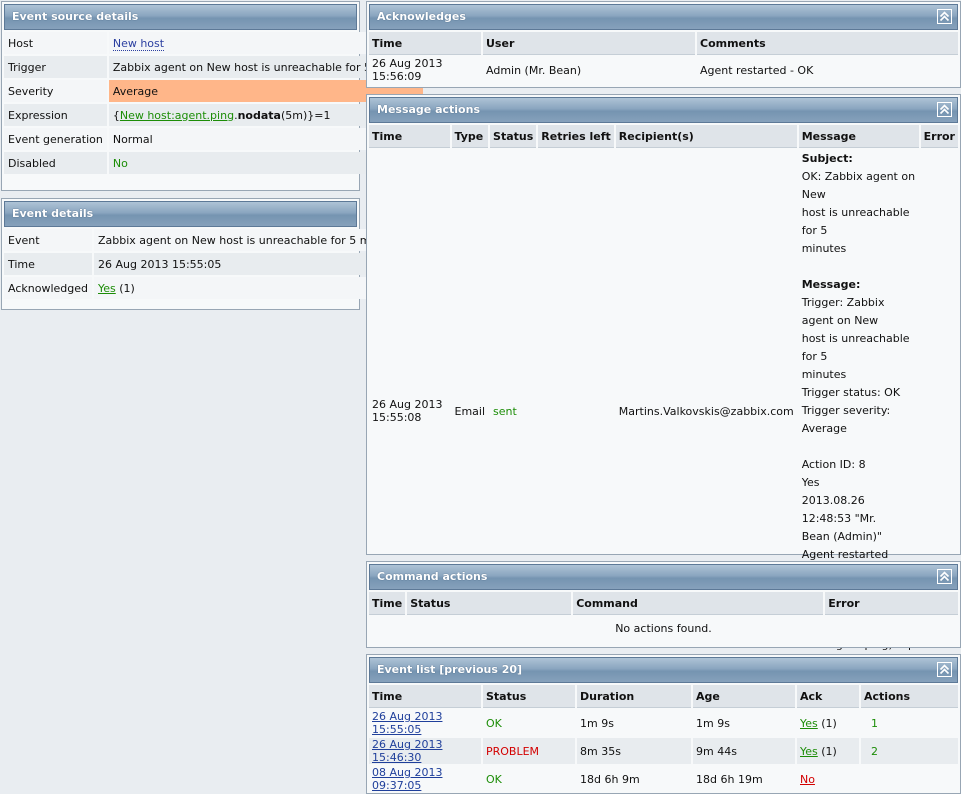  What do you see at coordinates (55, 115) in the screenshot?
I see `expression-label: Expression` at bounding box center [55, 115].